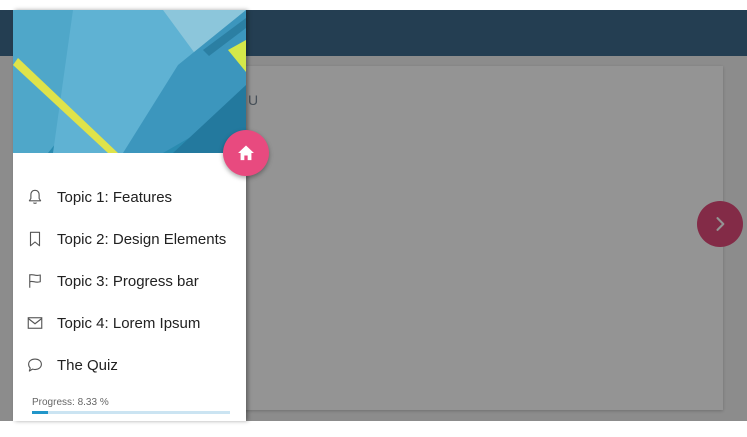  What do you see at coordinates (129, 81) in the screenshot?
I see `drawer-header-image` at bounding box center [129, 81].